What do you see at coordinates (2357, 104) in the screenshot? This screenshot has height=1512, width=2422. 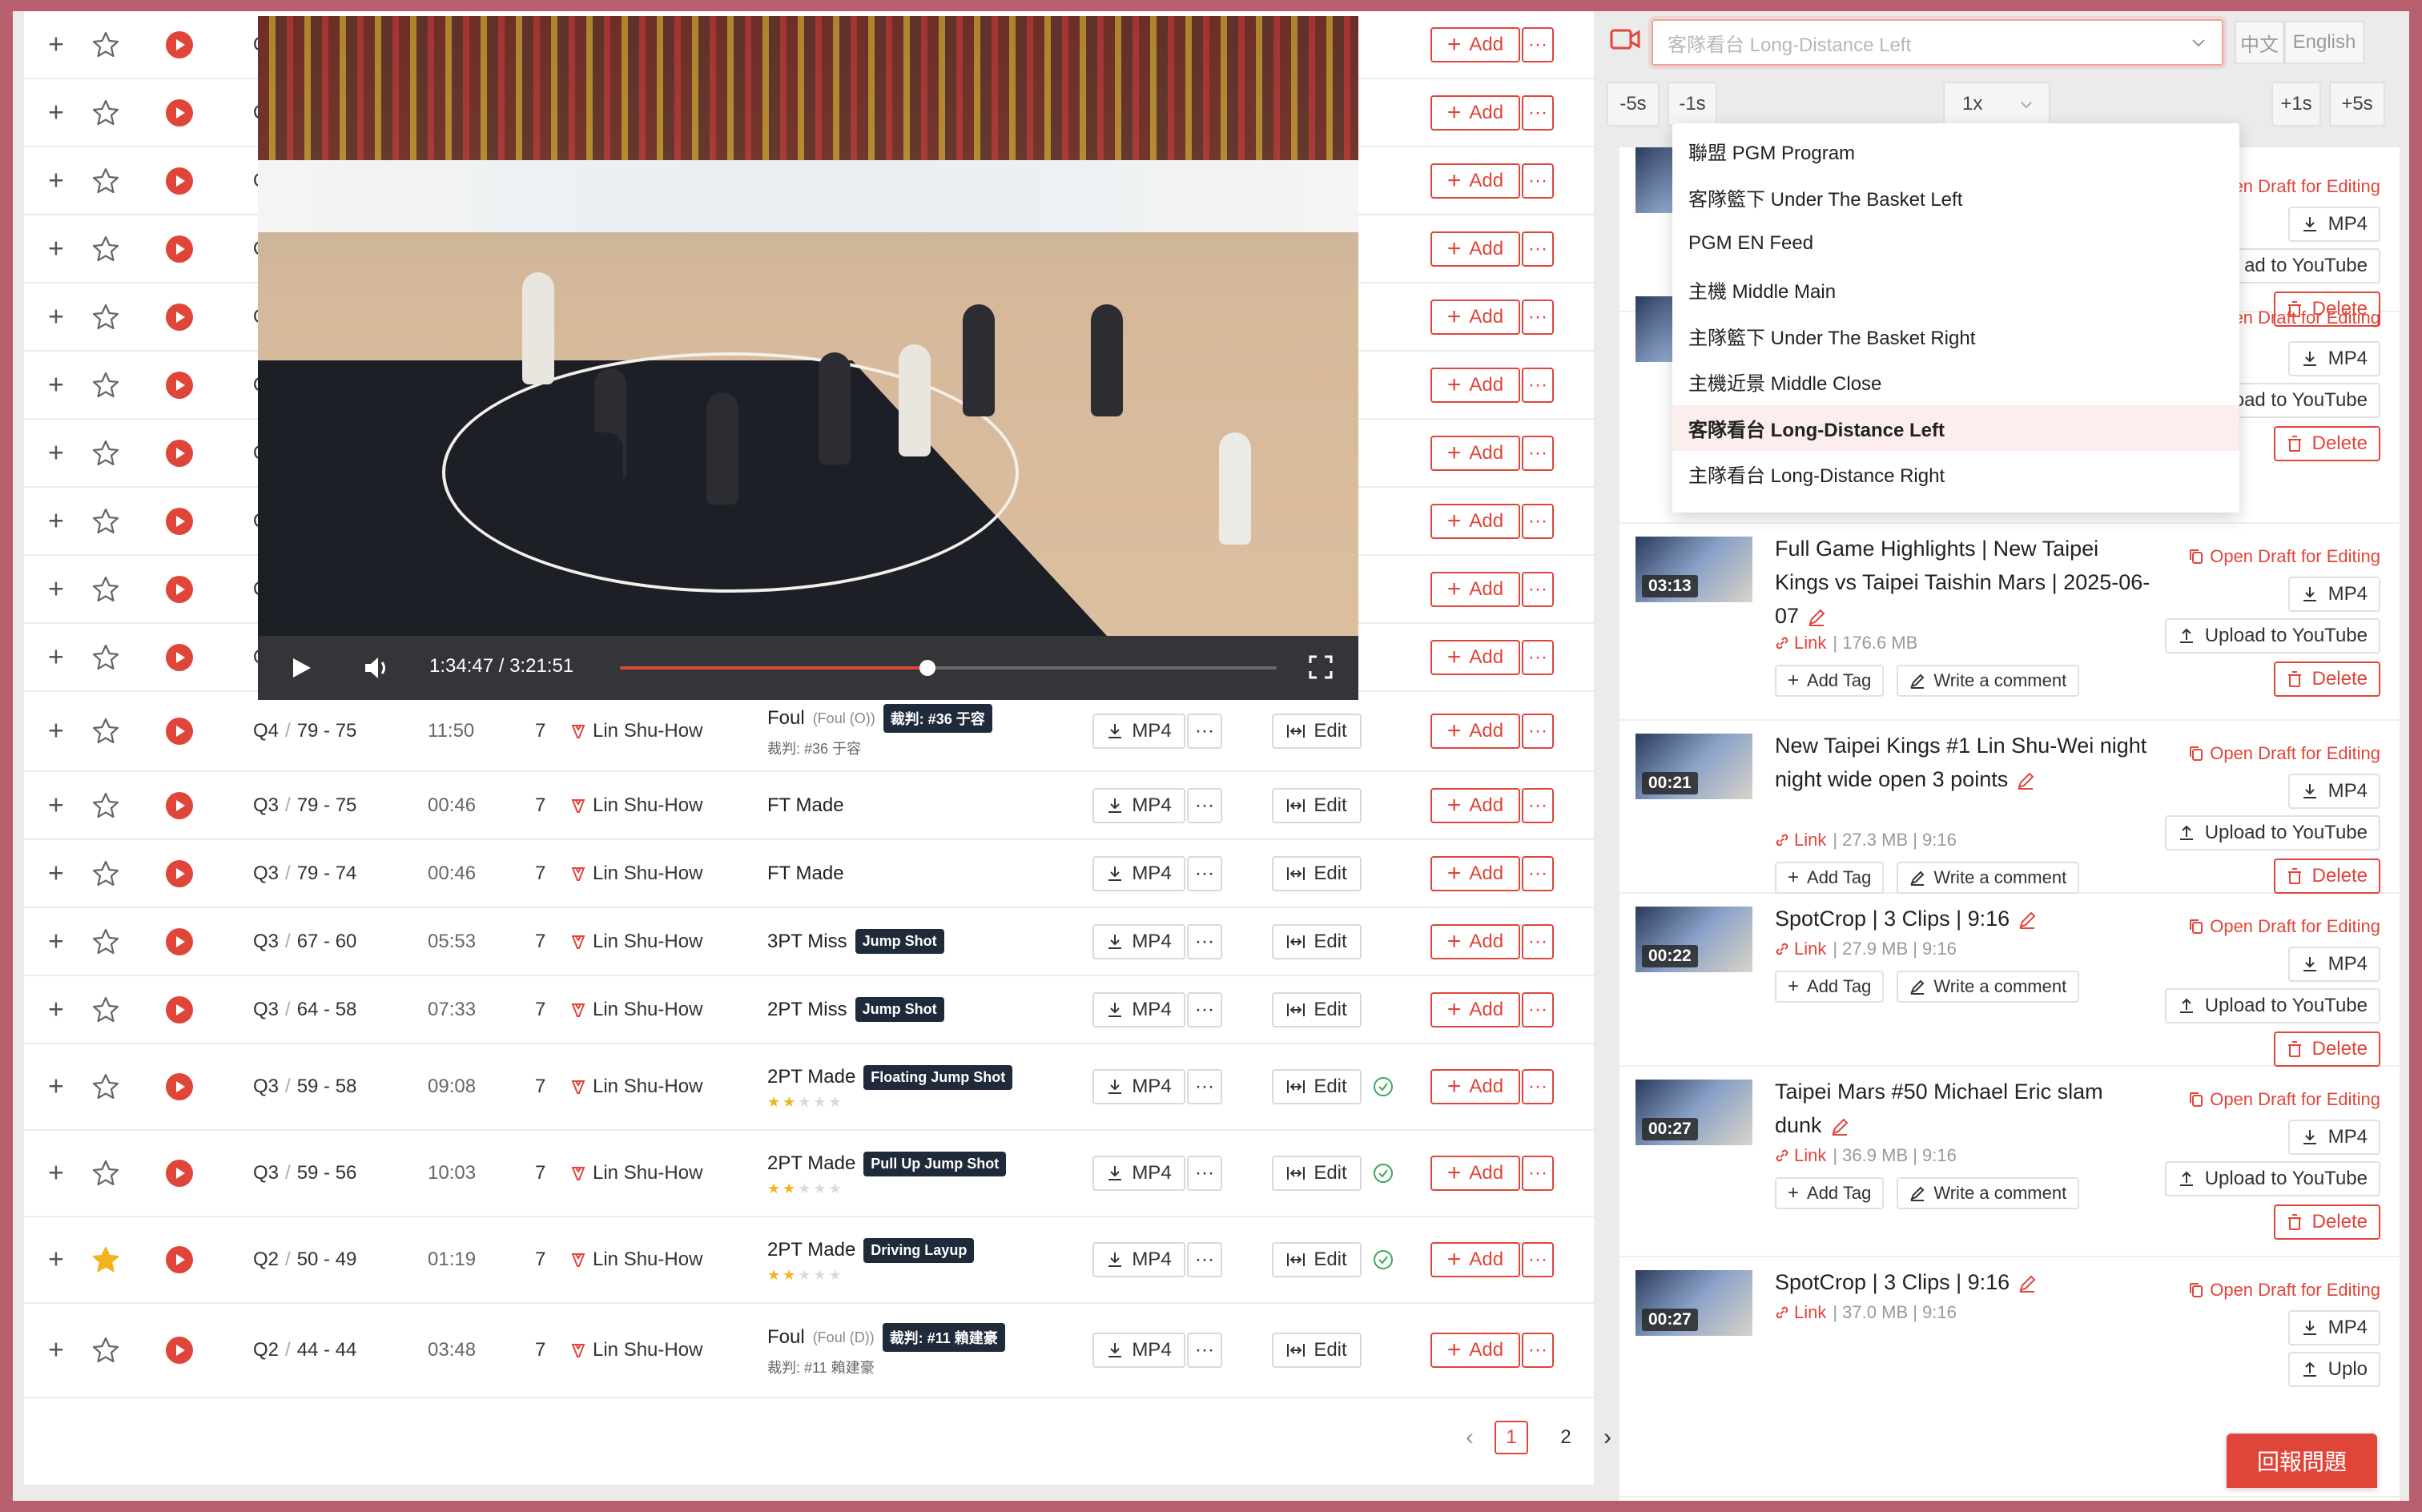 I see `seek-plus-5-button: +5s` at bounding box center [2357, 104].